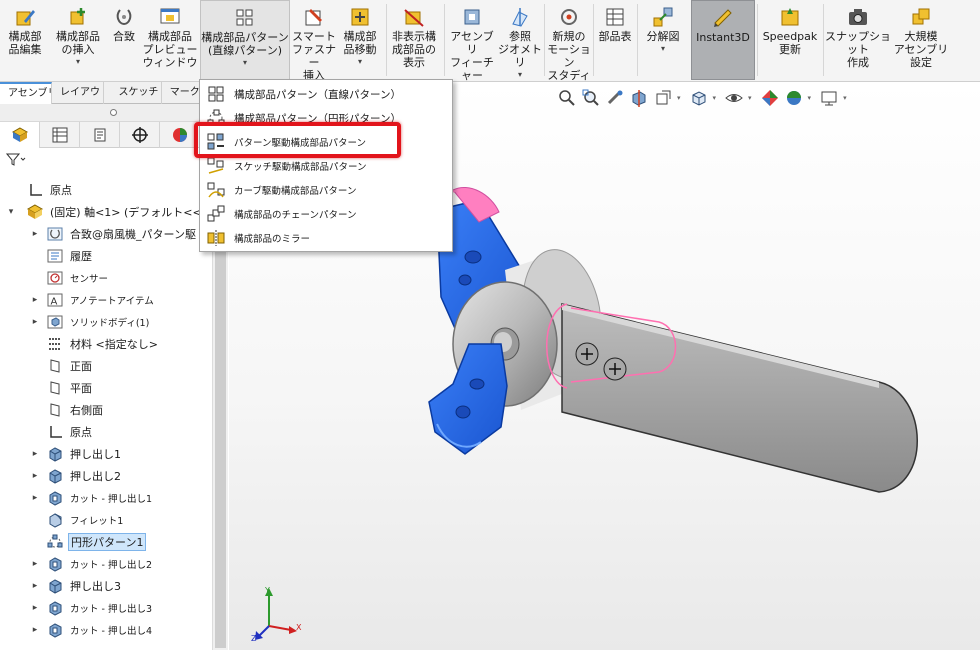  What do you see at coordinates (106, 410) in the screenshot?
I see `tree-item-right-plane: 右側面` at bounding box center [106, 410].